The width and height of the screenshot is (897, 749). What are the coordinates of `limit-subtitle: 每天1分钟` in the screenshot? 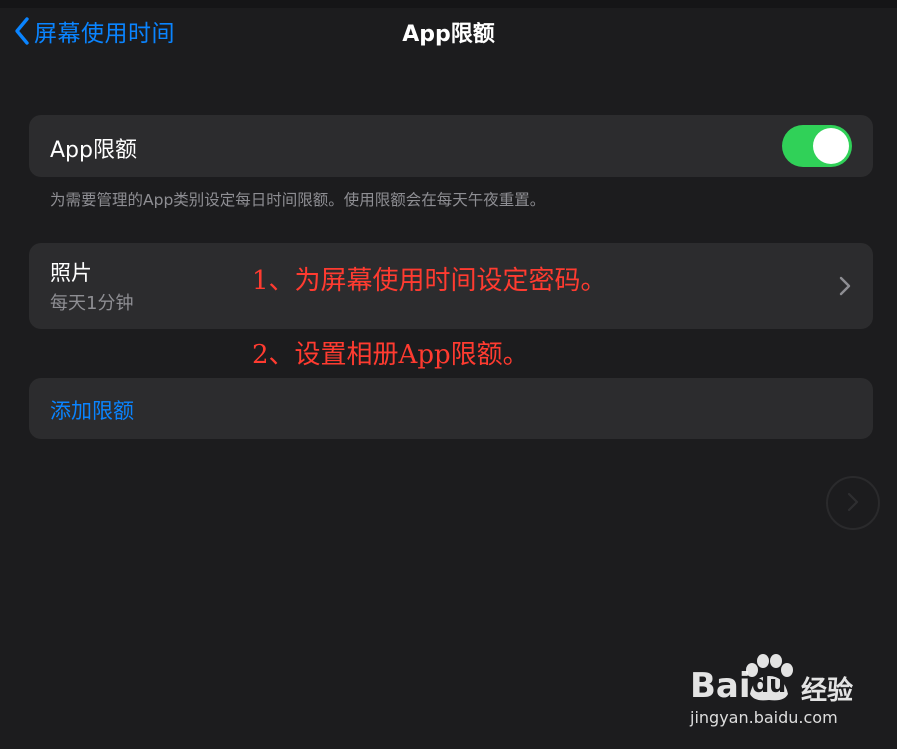 It's located at (92, 303).